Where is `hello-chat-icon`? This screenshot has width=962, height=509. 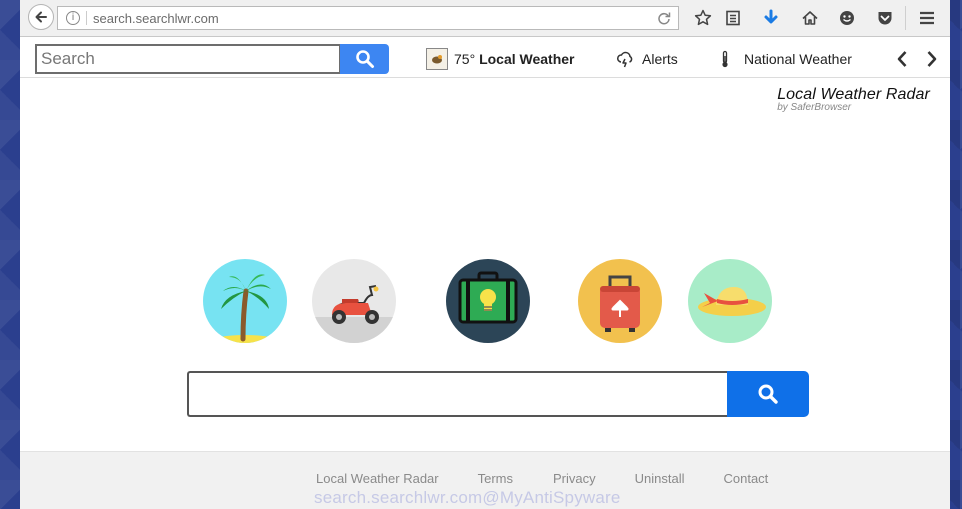 hello-chat-icon is located at coordinates (847, 18).